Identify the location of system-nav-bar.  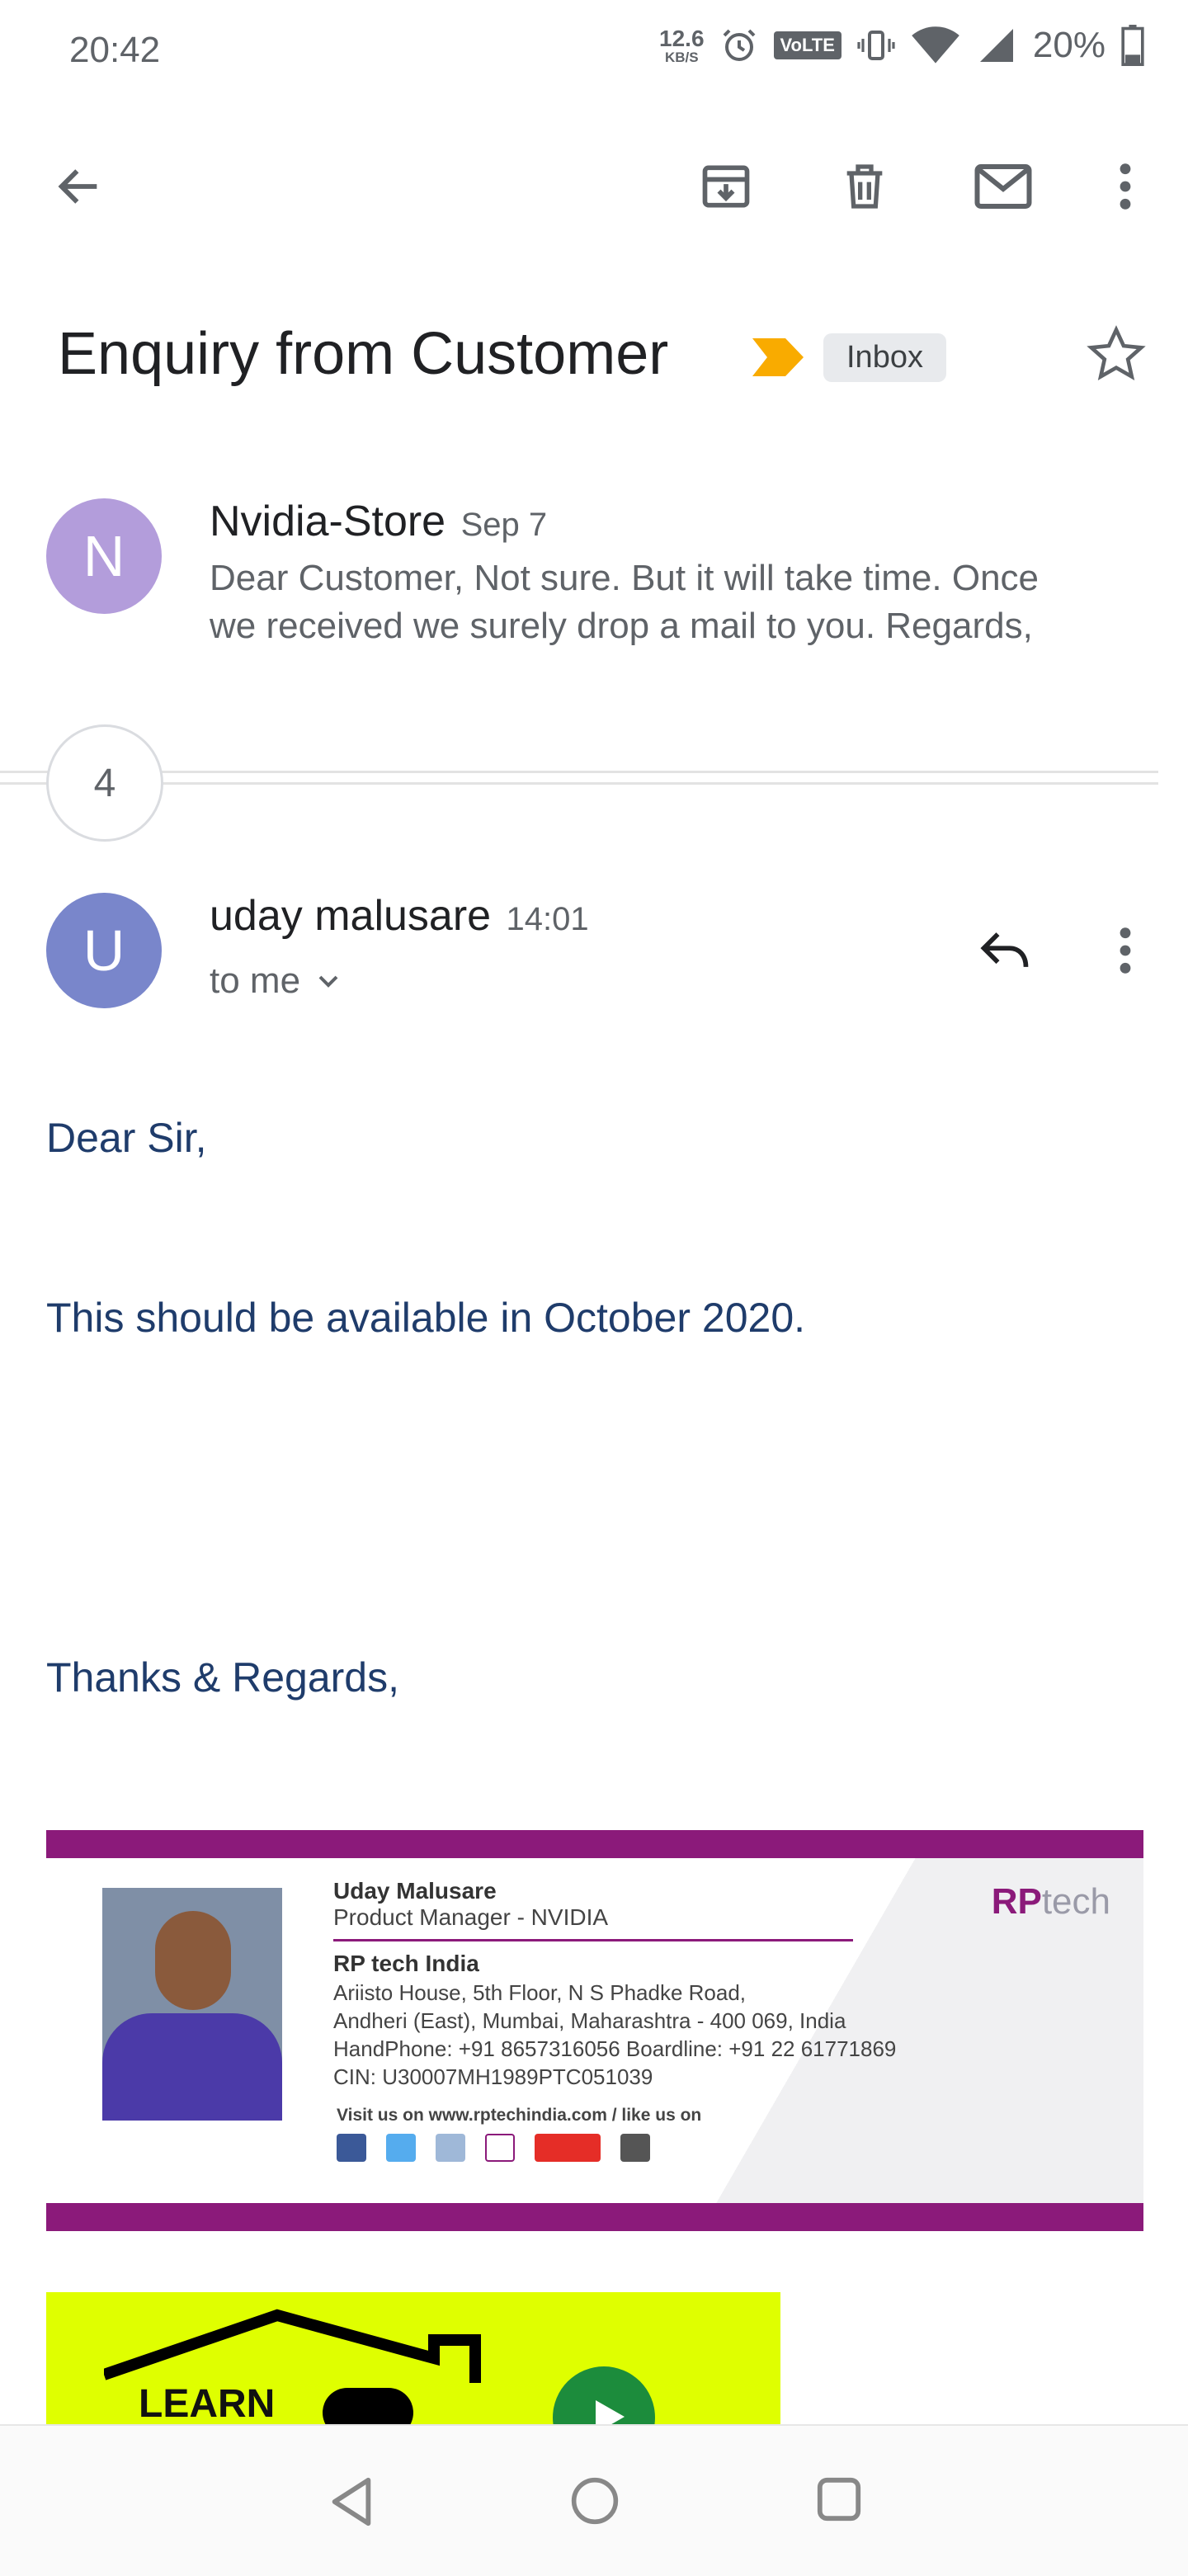
(594, 2500).